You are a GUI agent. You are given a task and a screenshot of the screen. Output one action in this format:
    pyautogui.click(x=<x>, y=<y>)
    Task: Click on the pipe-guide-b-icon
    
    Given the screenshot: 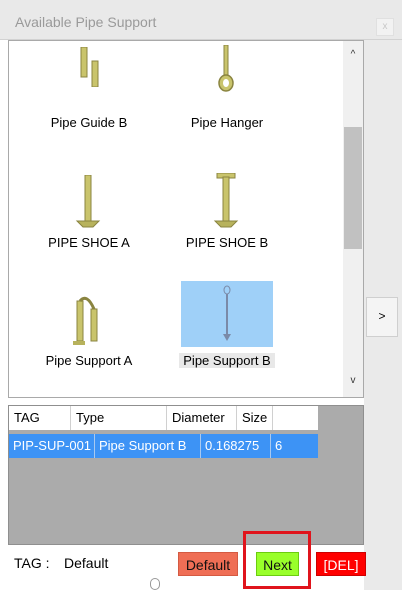 What is the action you would take?
    pyautogui.click(x=89, y=67)
    